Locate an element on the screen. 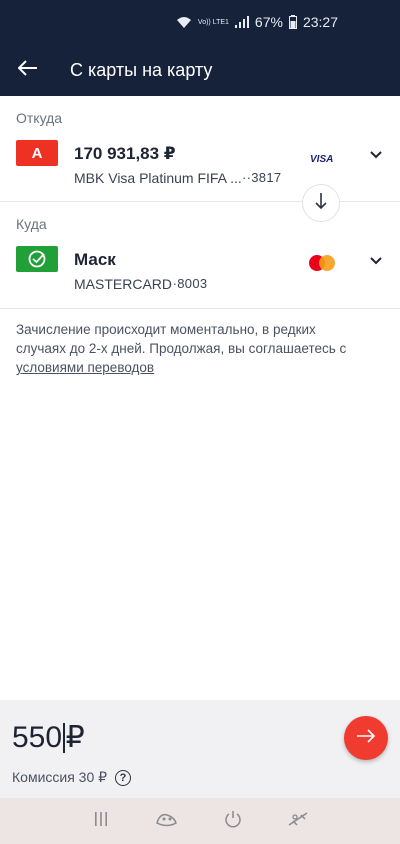  recipient-card-type: MASTERCARD is located at coordinates (123, 284).